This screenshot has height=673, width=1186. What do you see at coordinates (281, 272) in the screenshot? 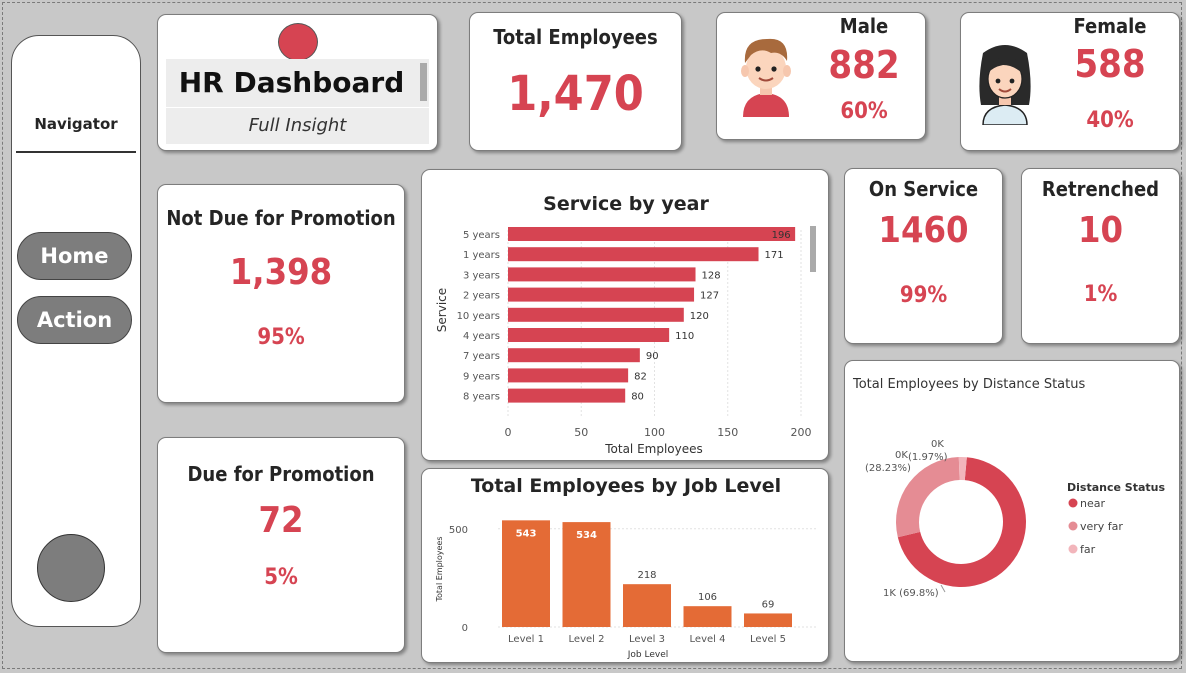
I see `not-due-promotion-value: 1,398` at bounding box center [281, 272].